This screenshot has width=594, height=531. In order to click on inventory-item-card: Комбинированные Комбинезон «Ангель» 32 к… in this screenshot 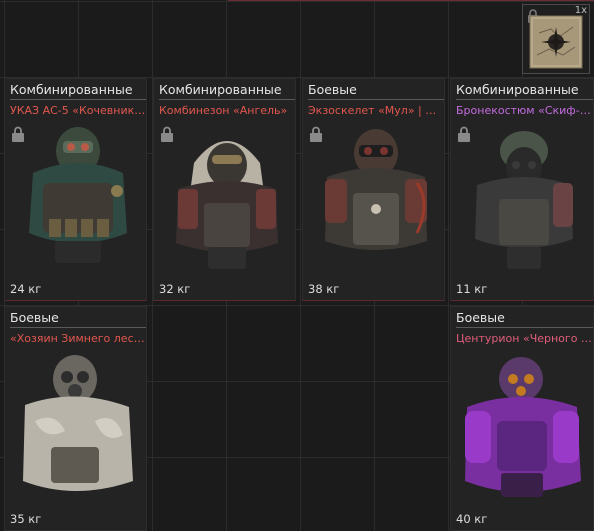, I will do `click(224, 189)`.